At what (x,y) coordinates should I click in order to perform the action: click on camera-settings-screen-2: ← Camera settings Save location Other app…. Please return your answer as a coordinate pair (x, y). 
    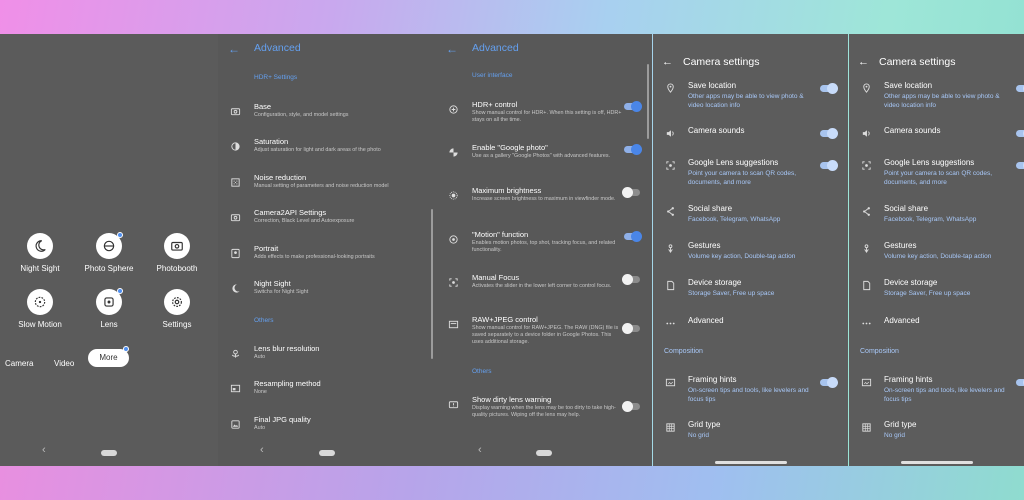
    Looking at the image, I should click on (936, 250).